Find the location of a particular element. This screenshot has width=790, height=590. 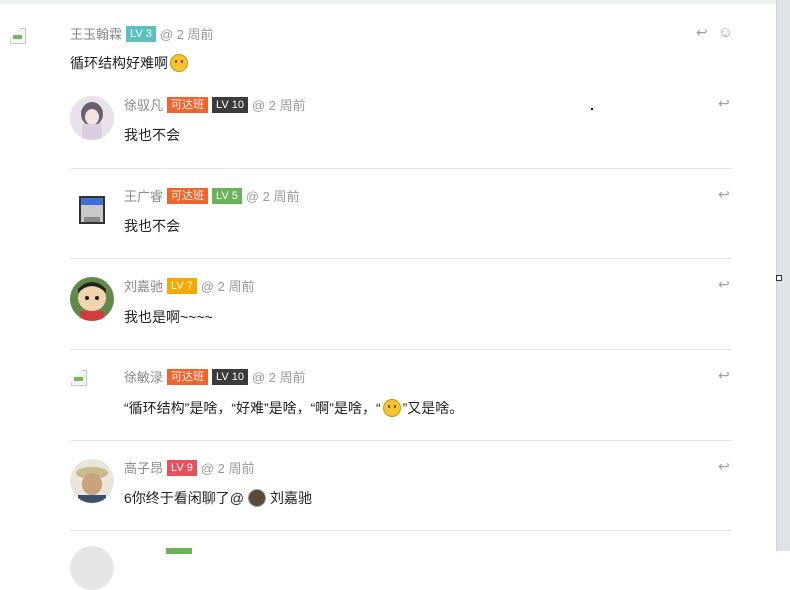

photo-avatar-image is located at coordinates (92, 481).